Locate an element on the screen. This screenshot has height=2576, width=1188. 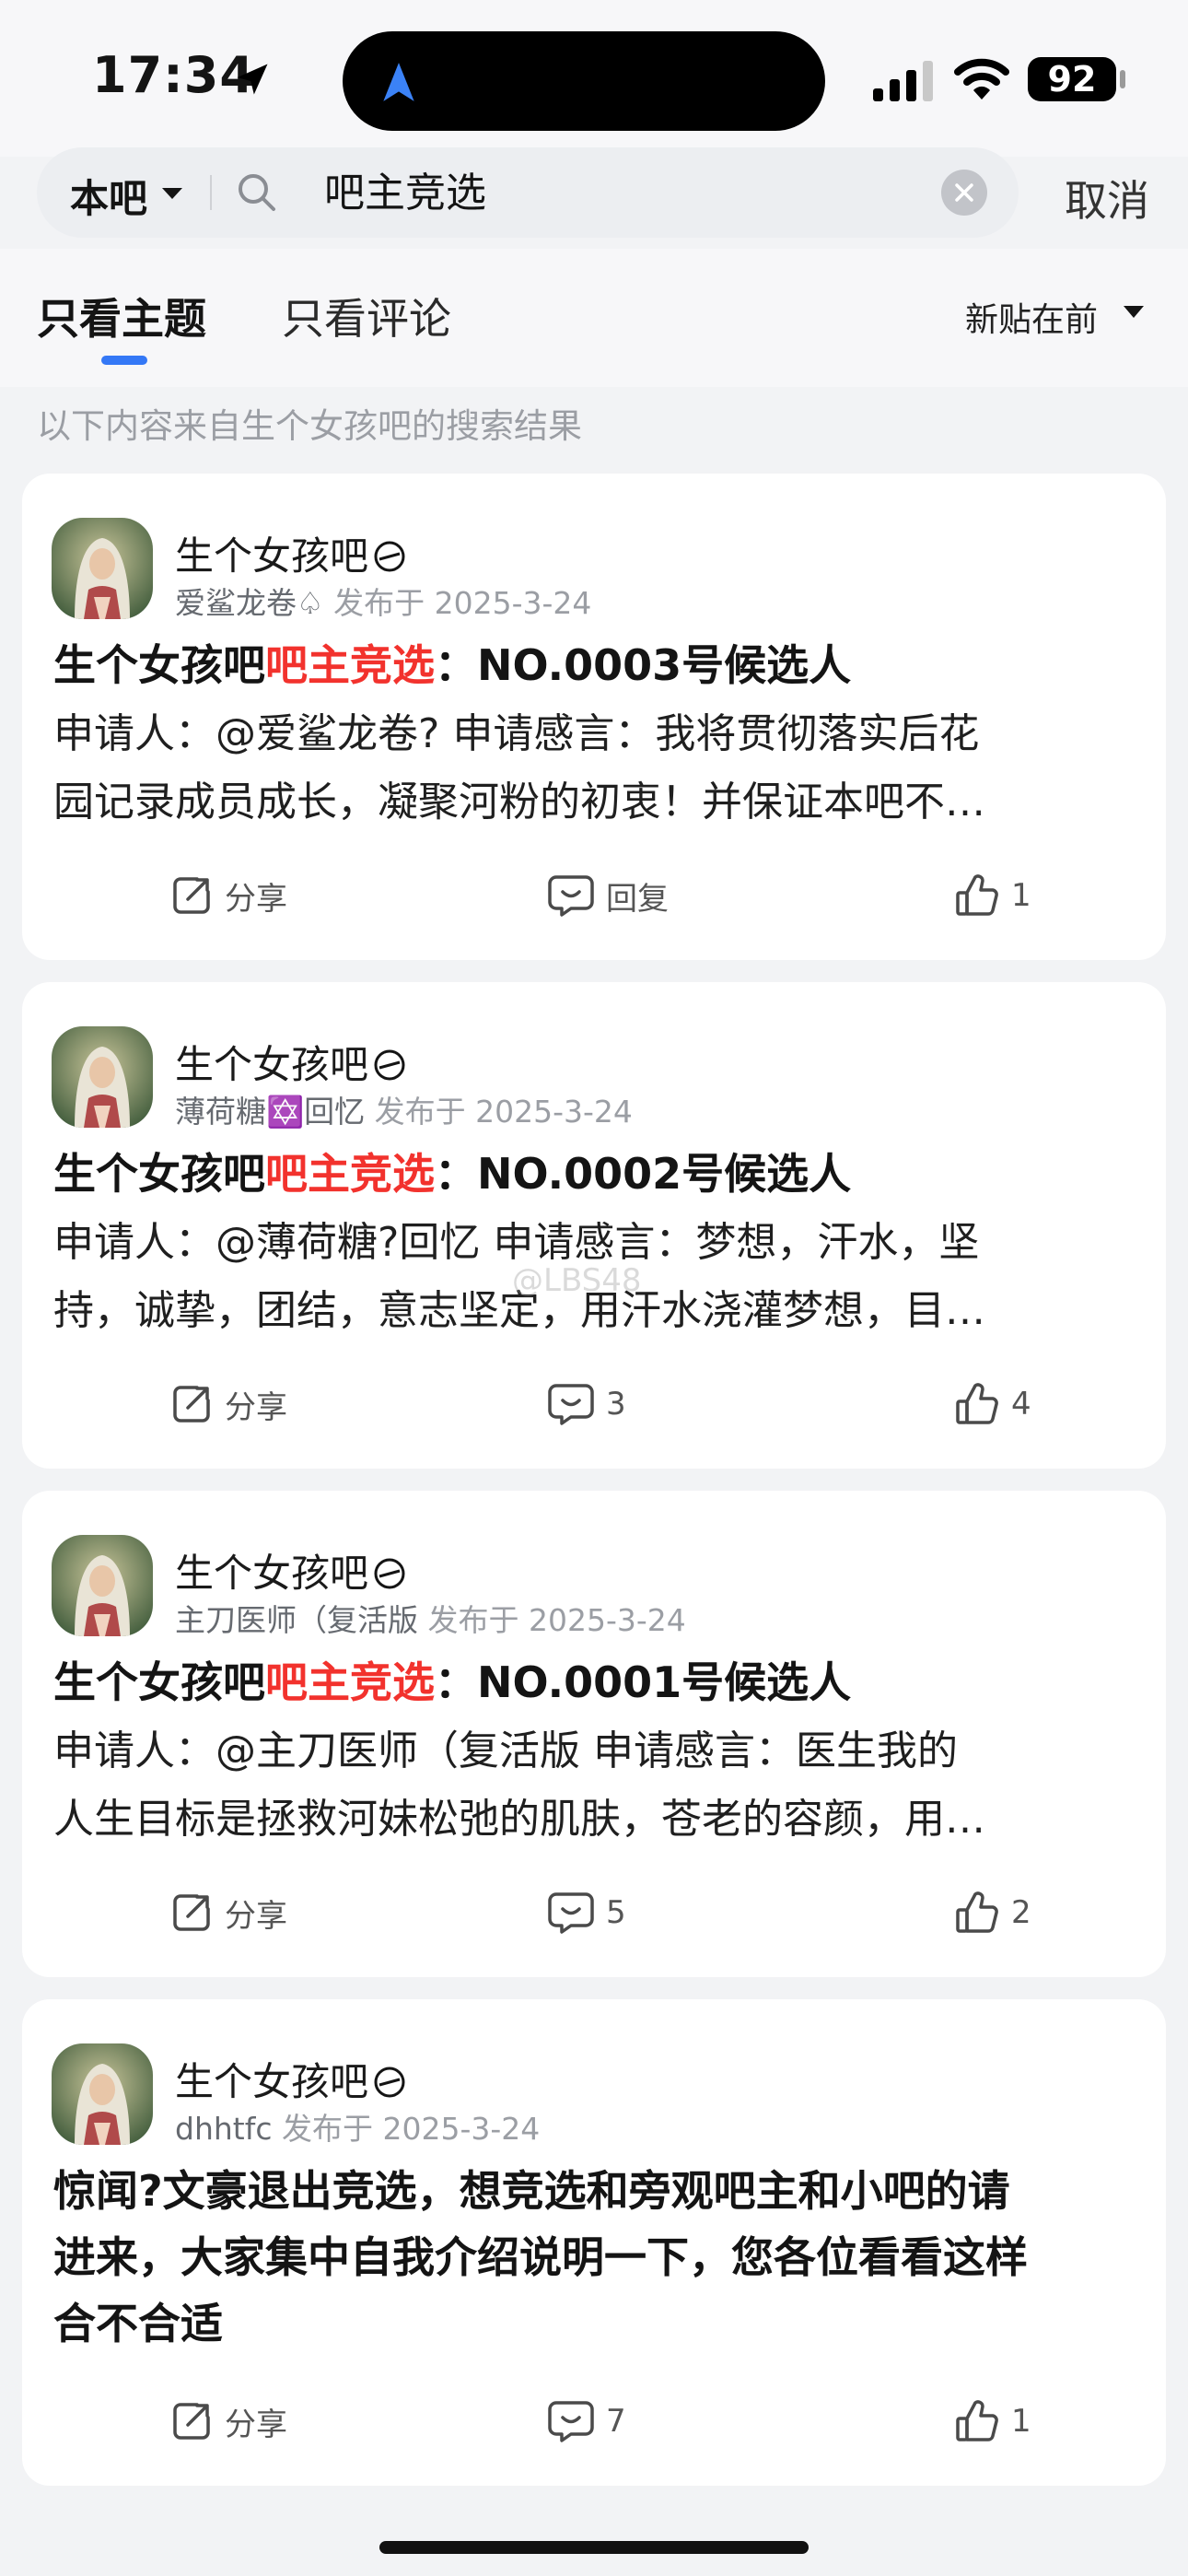
title-suffix: ：NO.0001号候选人 is located at coordinates (643, 1682).